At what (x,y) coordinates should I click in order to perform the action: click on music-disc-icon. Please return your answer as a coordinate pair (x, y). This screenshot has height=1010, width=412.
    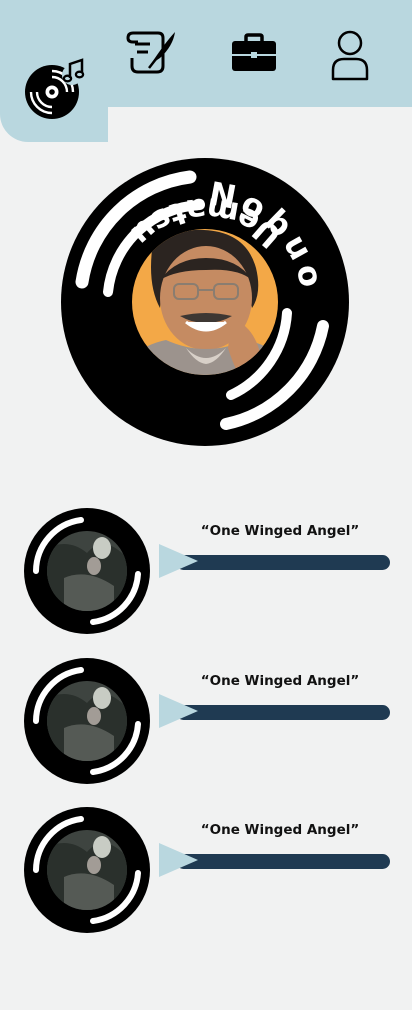
    Looking at the image, I should click on (55, 91).